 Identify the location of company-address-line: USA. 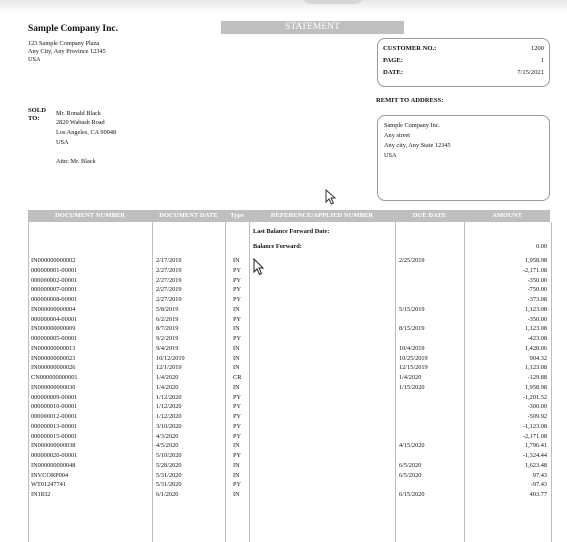
(34, 59).